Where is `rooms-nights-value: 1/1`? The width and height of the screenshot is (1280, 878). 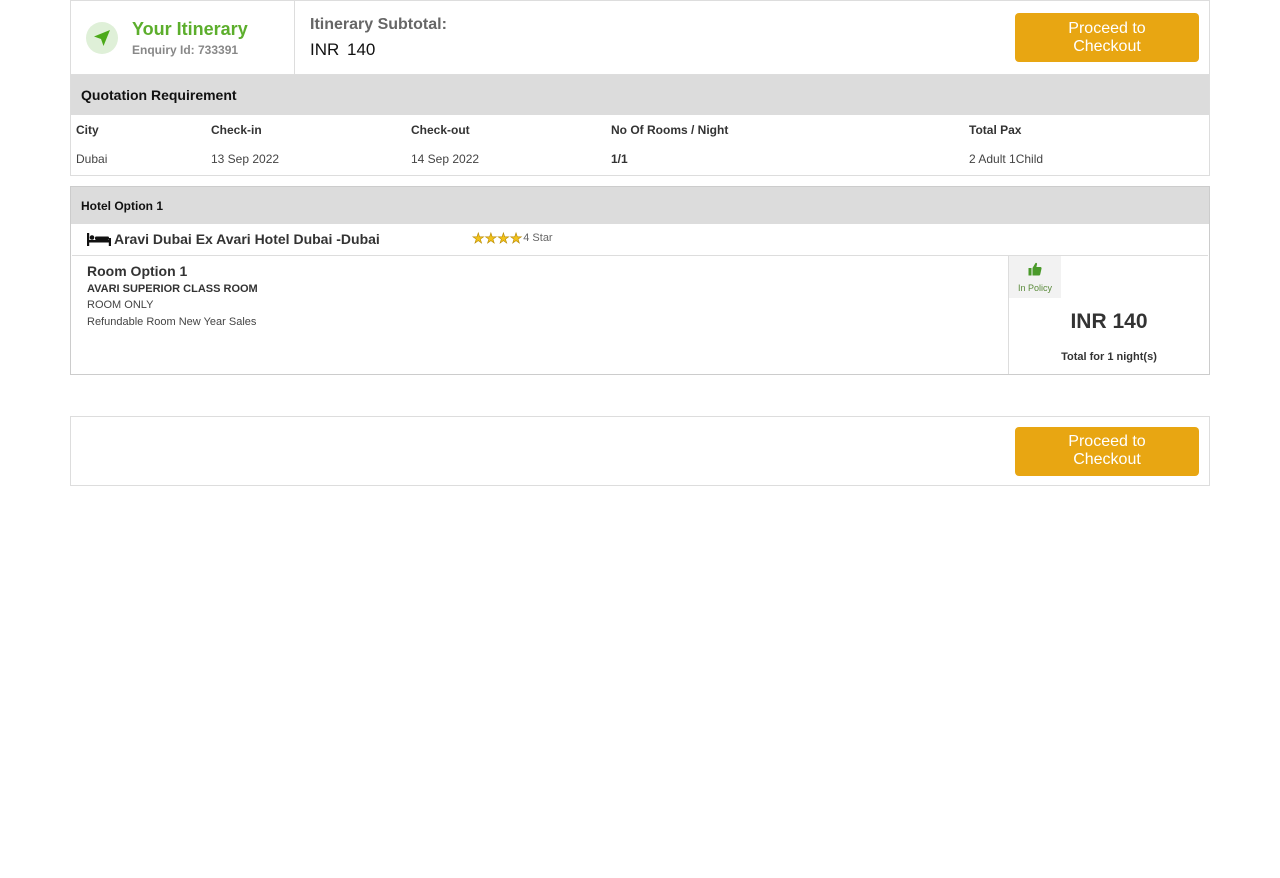
rooms-nights-value: 1/1 is located at coordinates (619, 159).